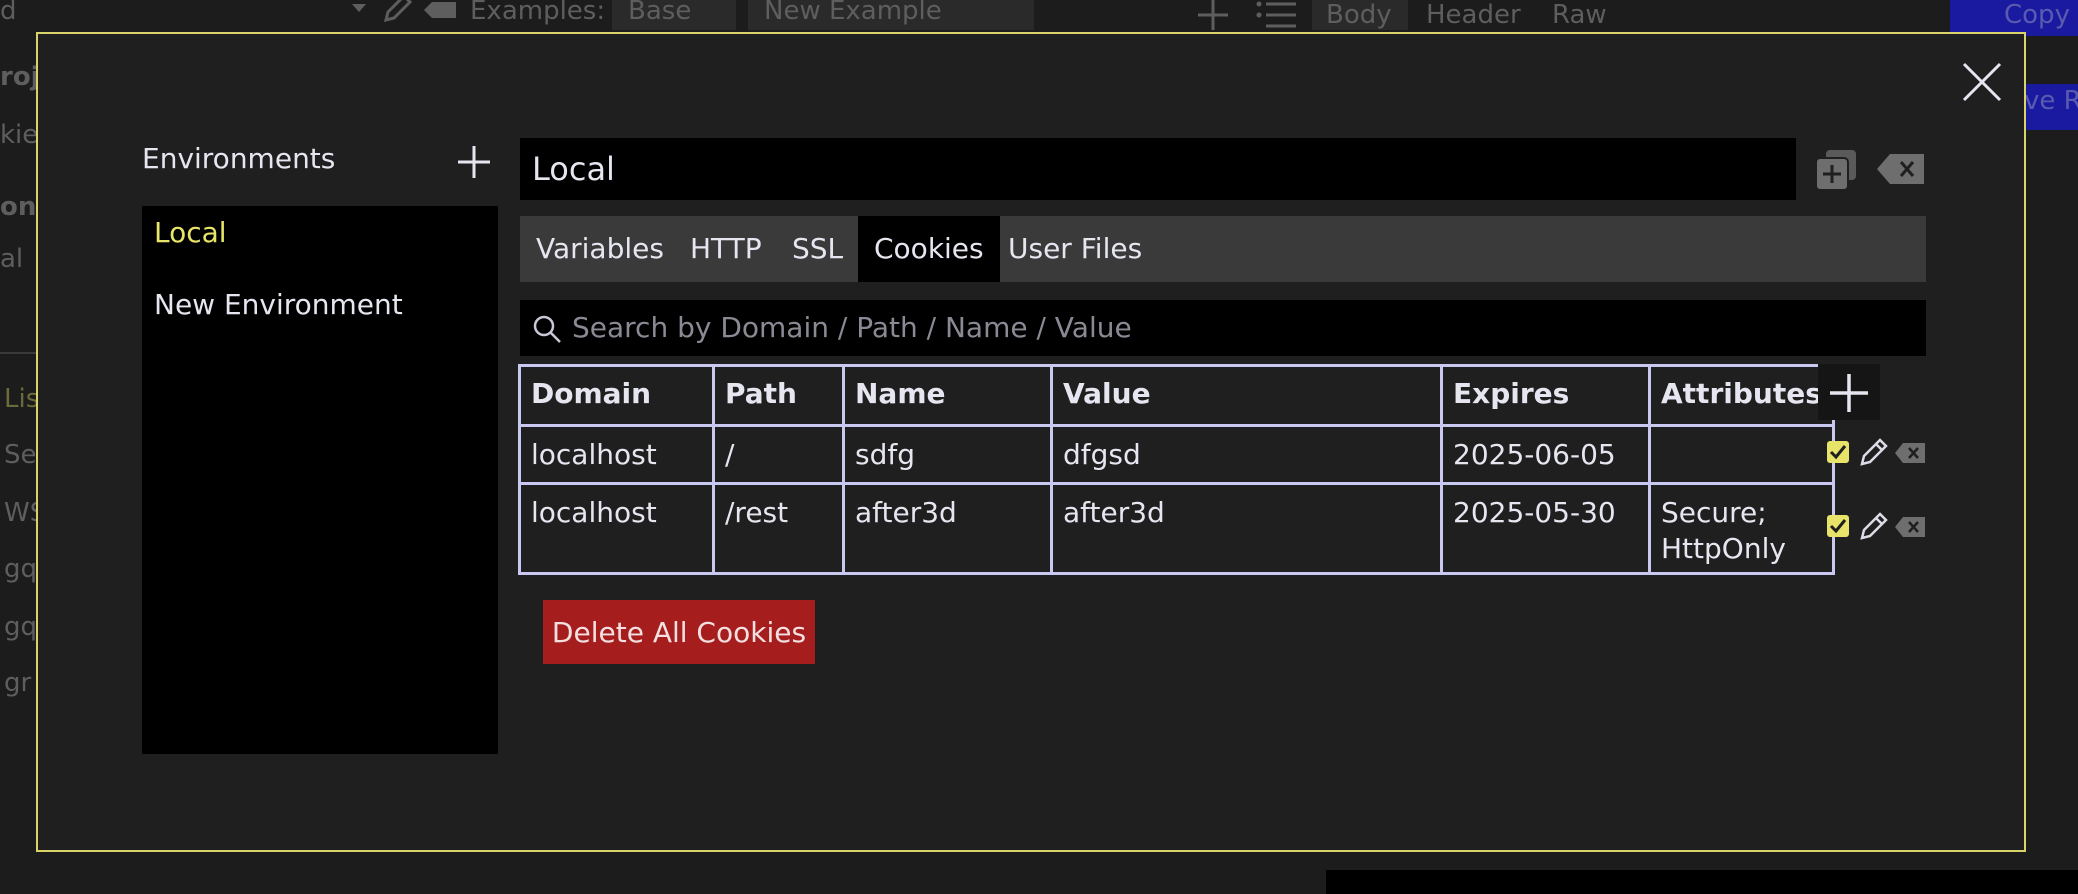  Describe the element at coordinates (278, 304) in the screenshot. I see `environment-item-new-environment: New Environment` at that location.